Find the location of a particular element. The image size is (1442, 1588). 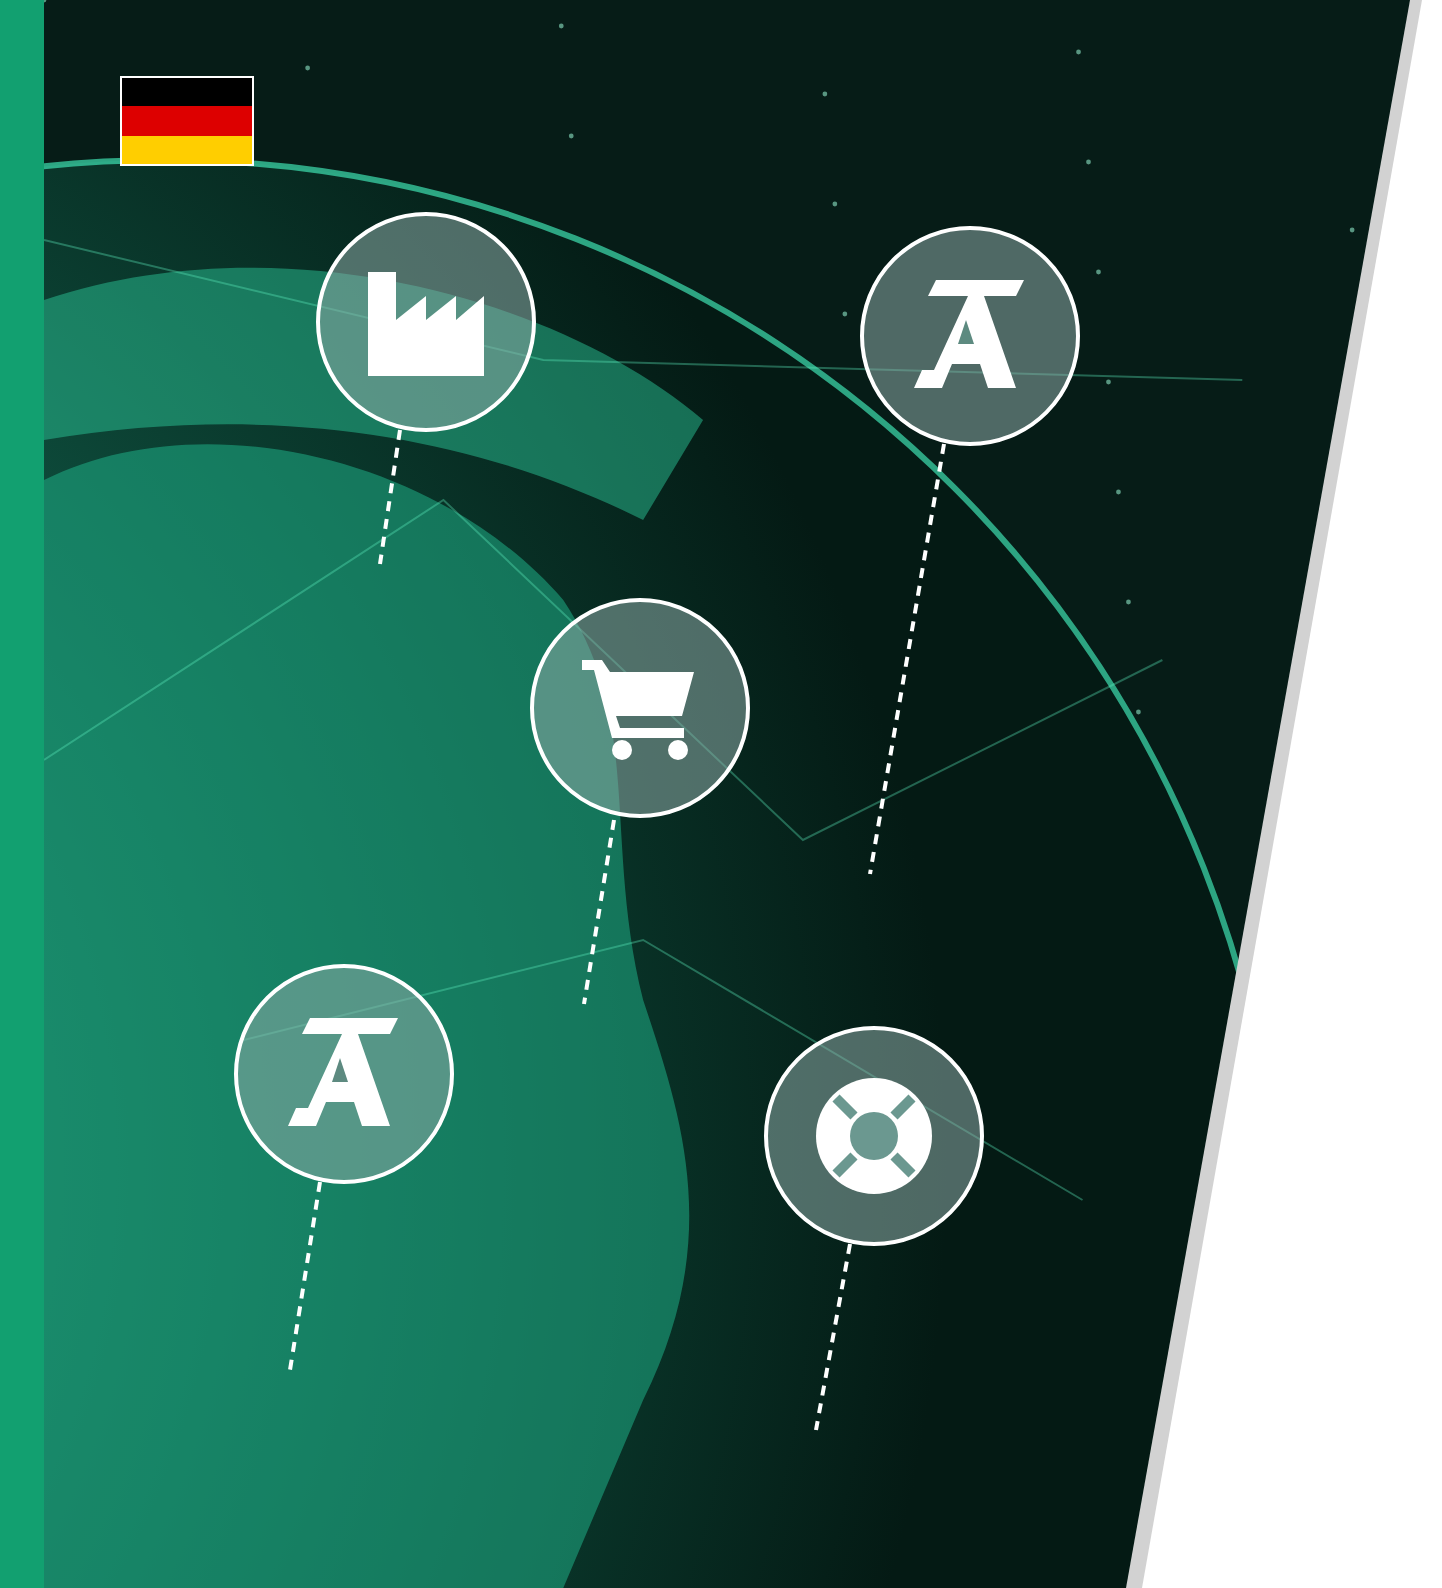

leader-line is located at coordinates (390, 497).